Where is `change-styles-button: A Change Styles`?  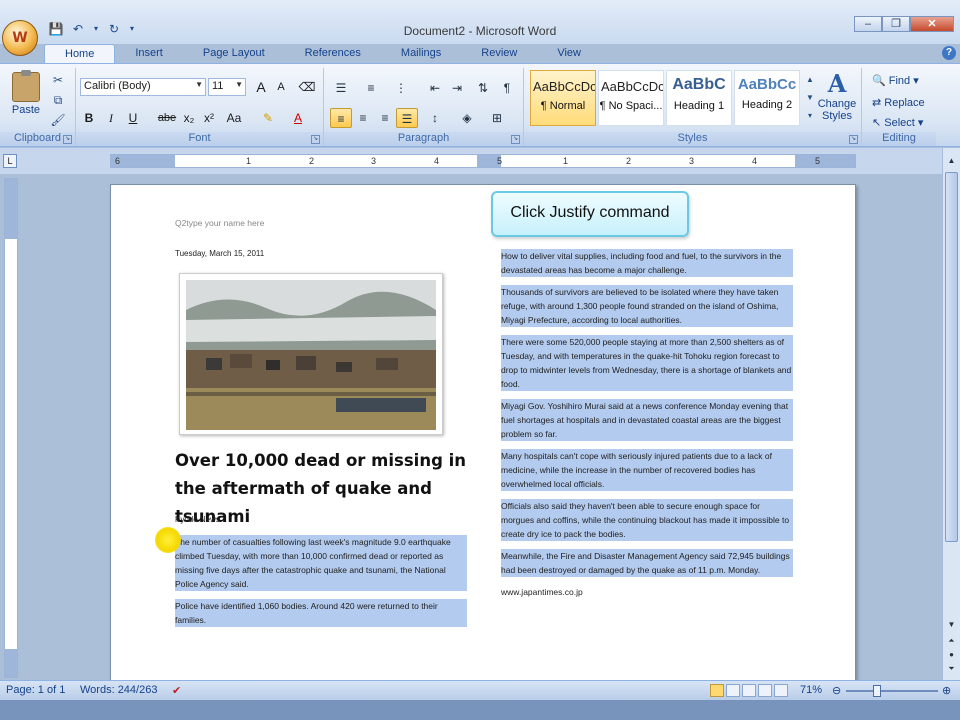
change-styles-button: A Change Styles is located at coordinates (837, 100).